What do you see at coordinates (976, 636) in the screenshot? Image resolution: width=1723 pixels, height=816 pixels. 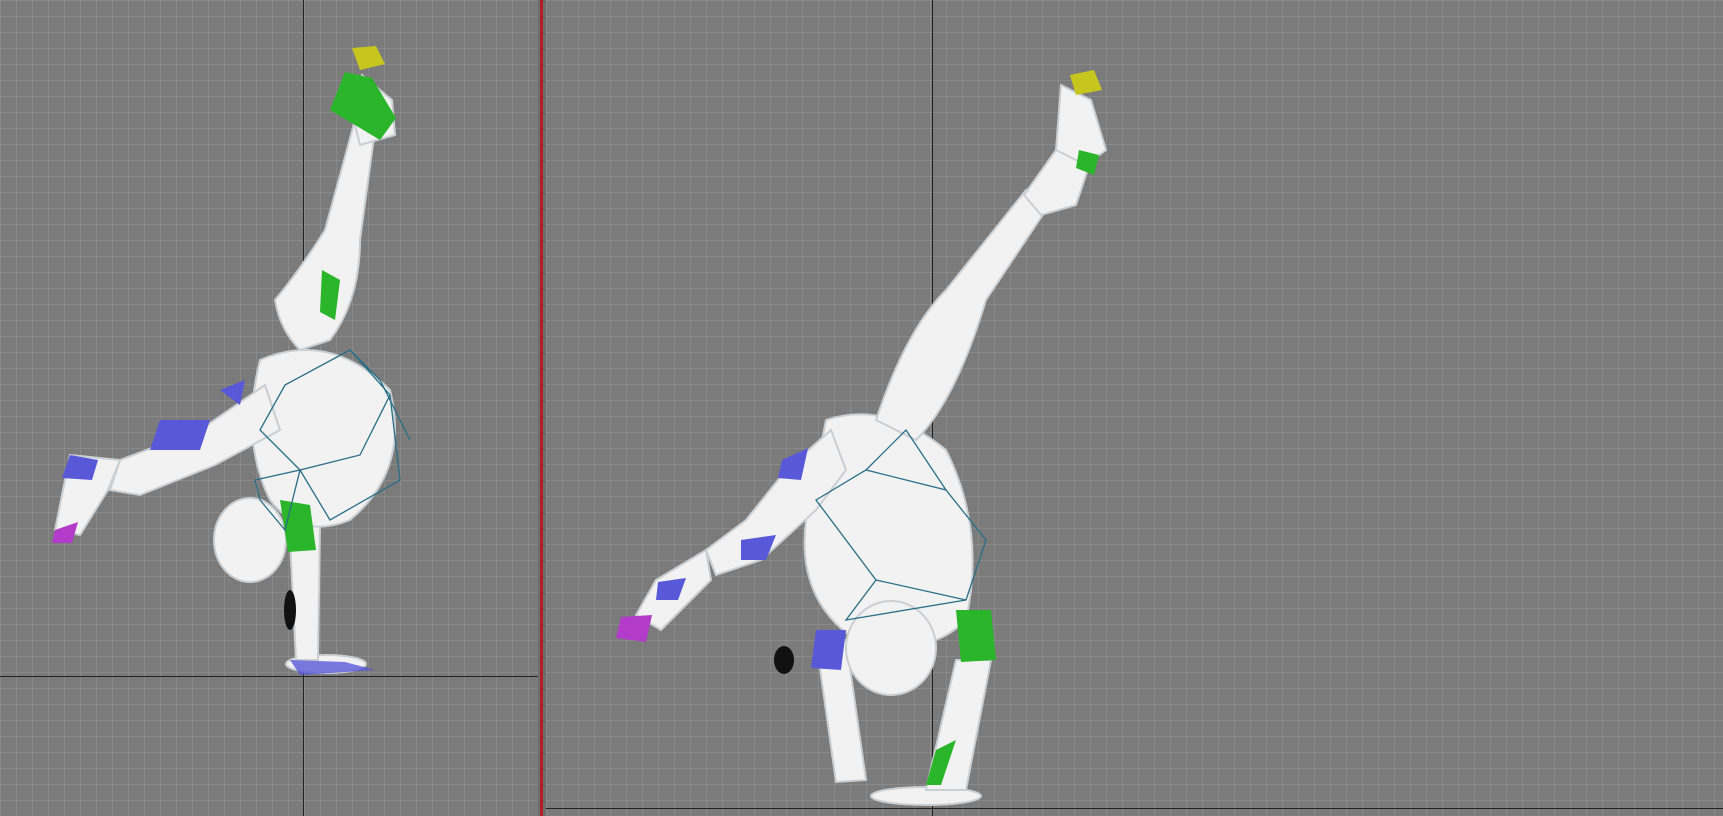 I see `right-arm-marker` at bounding box center [976, 636].